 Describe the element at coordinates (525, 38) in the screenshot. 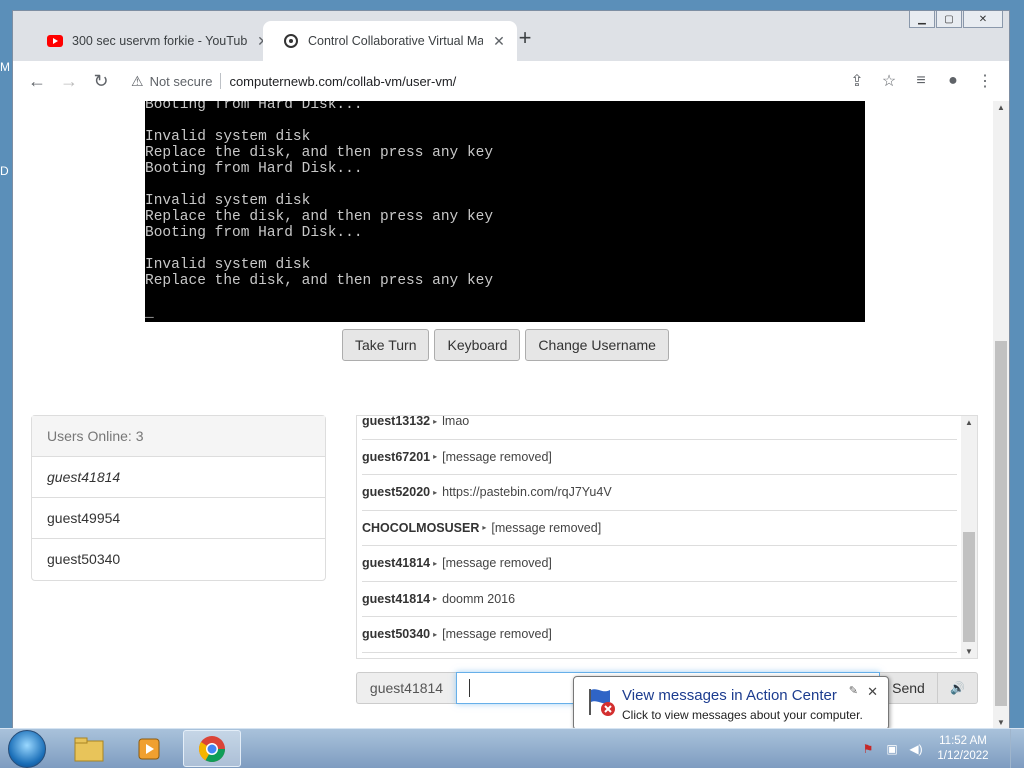

I see `new-tab-button: +` at that location.